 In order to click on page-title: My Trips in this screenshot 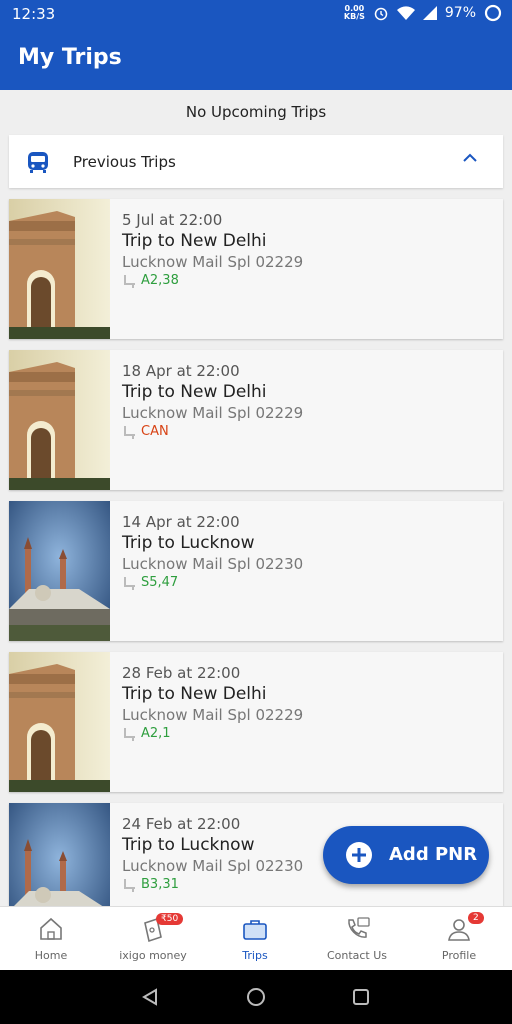, I will do `click(70, 57)`.